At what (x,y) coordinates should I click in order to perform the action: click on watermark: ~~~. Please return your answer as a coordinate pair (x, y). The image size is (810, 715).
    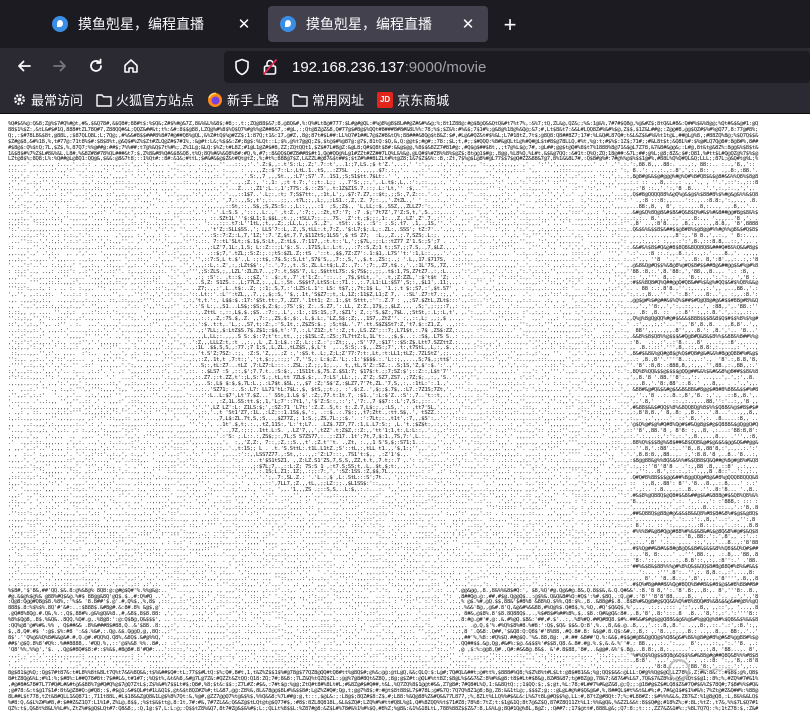
    Looking at the image, I should click on (703, 670).